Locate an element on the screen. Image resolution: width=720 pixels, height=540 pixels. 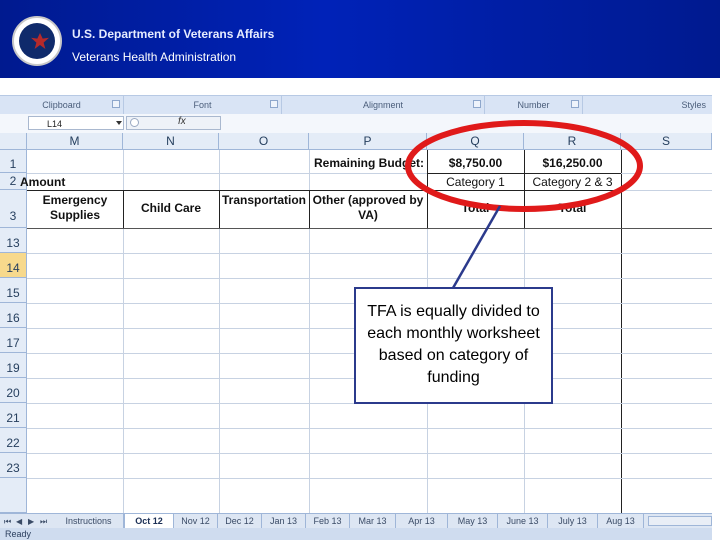
sheet-tab-oct-12: Oct 12 is located at coordinates (149, 521).